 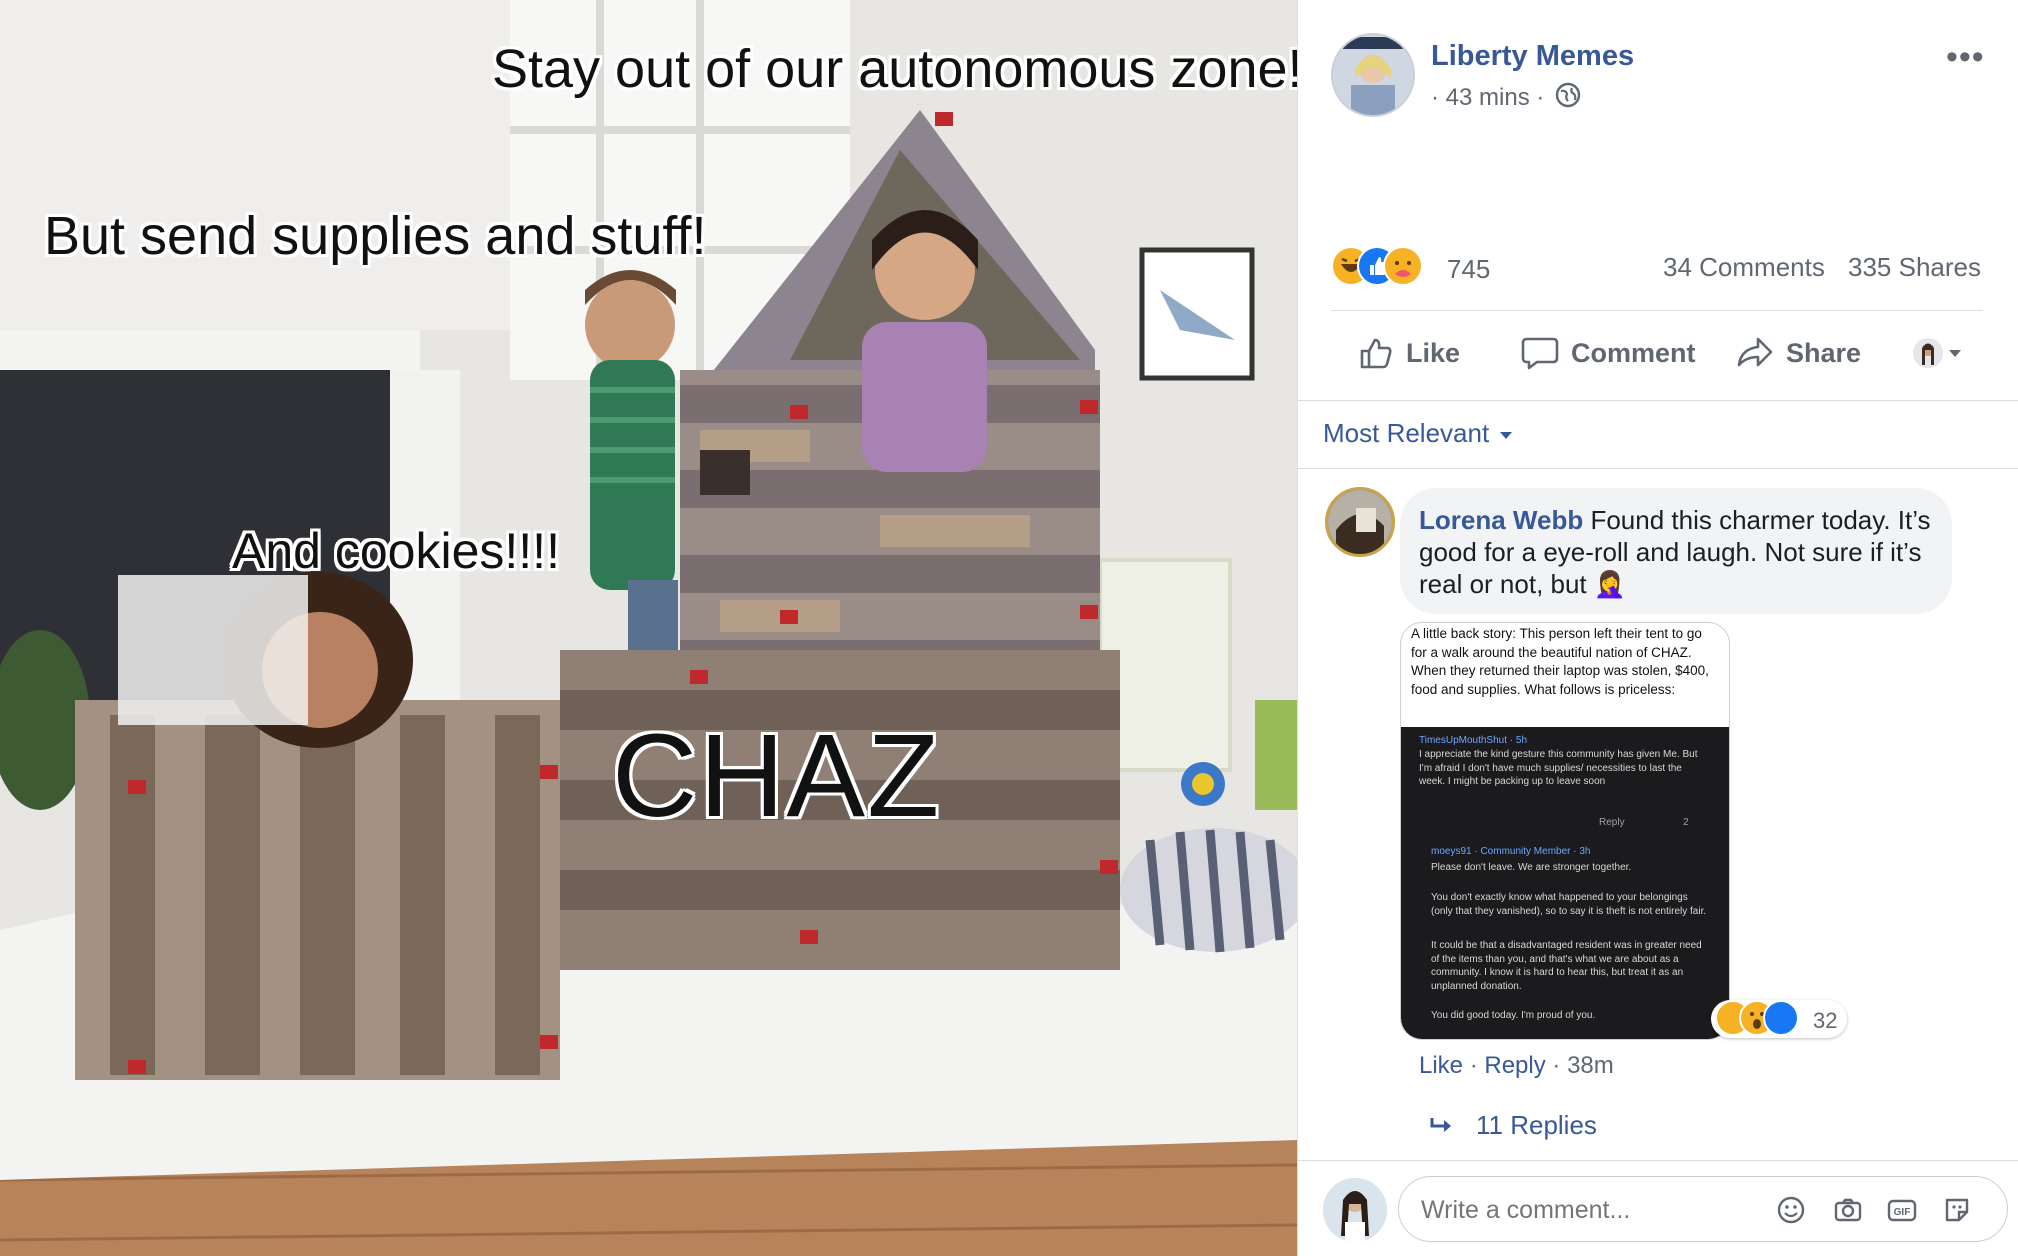 I want to click on care-reaction-icon, so click(x=1403, y=266).